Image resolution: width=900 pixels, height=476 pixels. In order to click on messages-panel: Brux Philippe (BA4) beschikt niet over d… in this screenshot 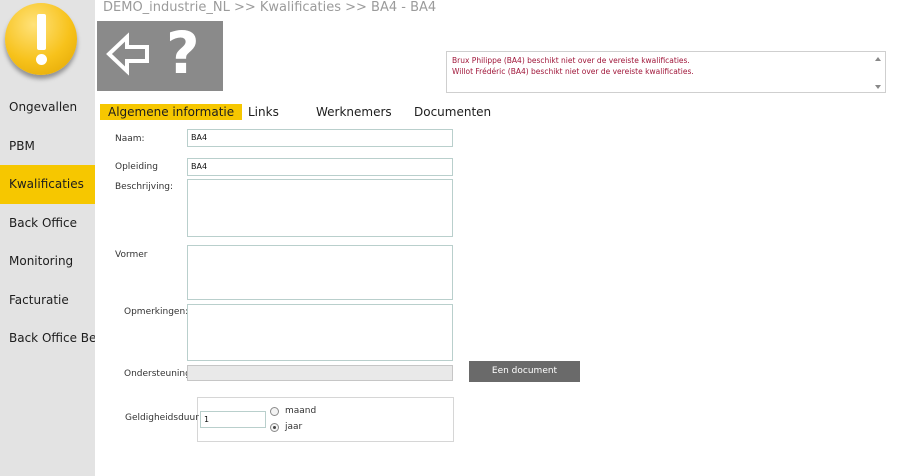, I will do `click(666, 72)`.